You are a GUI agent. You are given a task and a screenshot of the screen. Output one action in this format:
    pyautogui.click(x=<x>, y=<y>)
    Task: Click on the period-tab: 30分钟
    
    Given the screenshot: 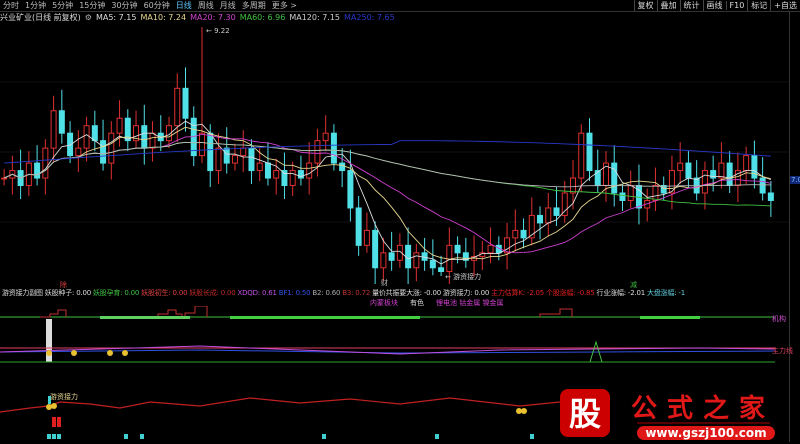 What is the action you would take?
    pyautogui.click(x=124, y=5)
    